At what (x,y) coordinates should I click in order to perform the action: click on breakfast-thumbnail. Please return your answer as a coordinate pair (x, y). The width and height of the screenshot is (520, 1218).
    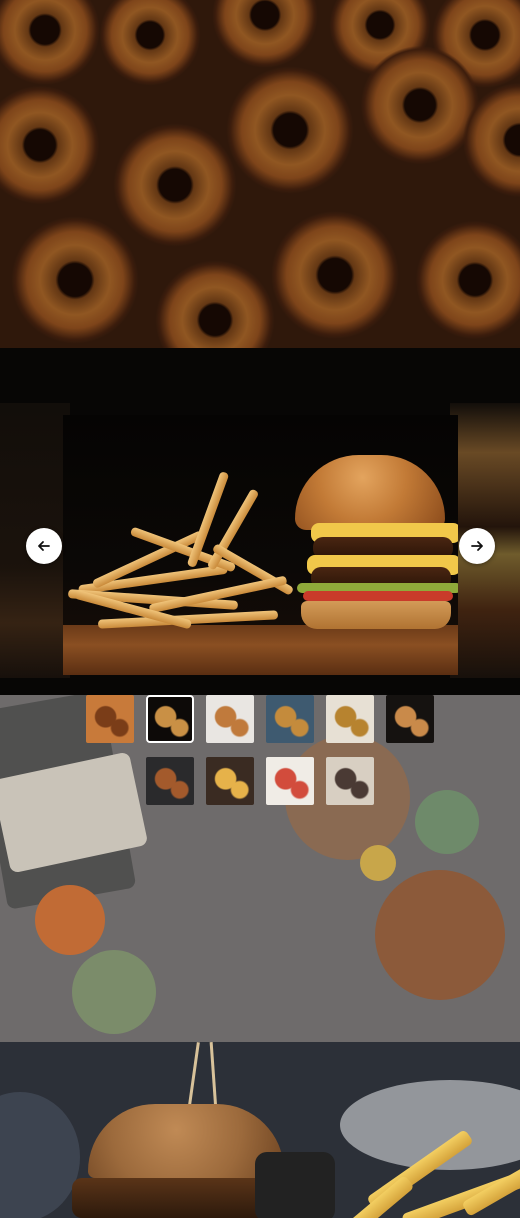
    Looking at the image, I should click on (350, 719).